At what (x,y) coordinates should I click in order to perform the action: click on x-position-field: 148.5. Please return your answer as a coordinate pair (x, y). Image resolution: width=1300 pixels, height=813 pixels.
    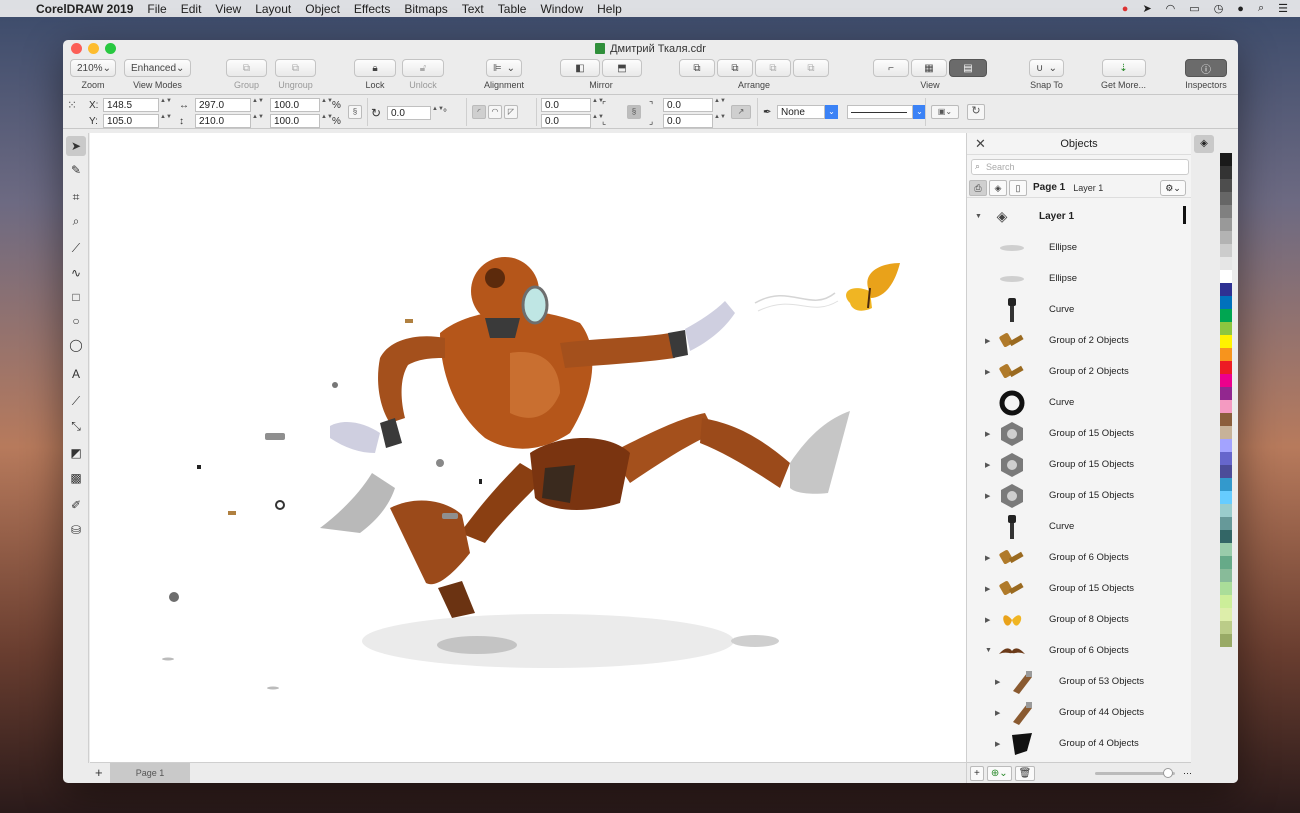
    Looking at the image, I should click on (131, 105).